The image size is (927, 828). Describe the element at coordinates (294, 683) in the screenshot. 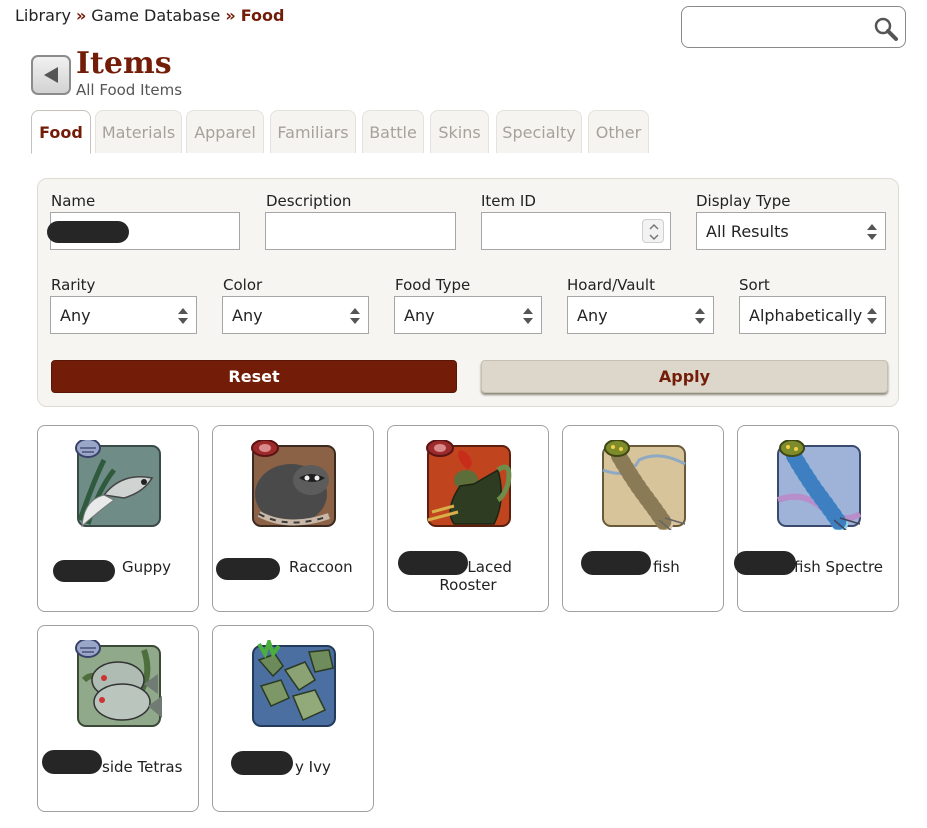

I see `ivy-icon` at that location.